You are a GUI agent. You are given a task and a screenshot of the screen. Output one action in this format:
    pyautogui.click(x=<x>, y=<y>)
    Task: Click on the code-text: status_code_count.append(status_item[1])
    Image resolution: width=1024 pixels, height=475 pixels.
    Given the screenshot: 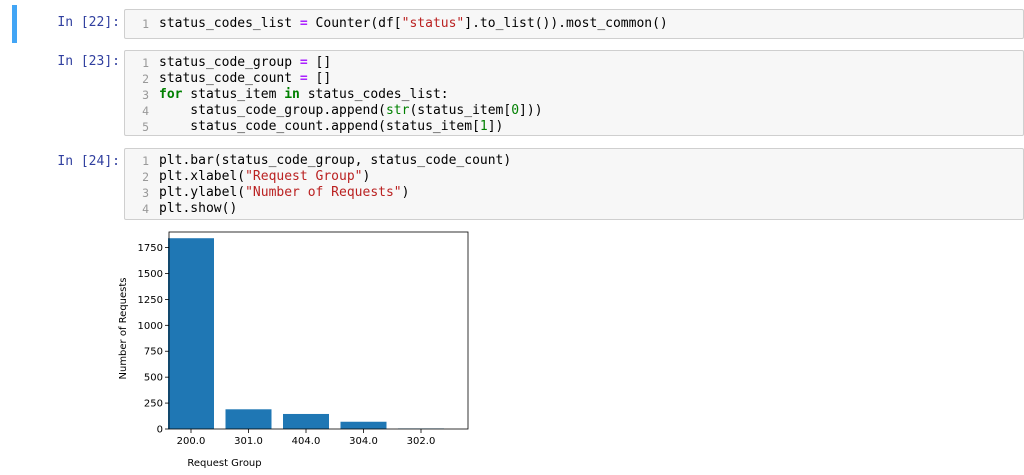 What is the action you would take?
    pyautogui.click(x=331, y=127)
    